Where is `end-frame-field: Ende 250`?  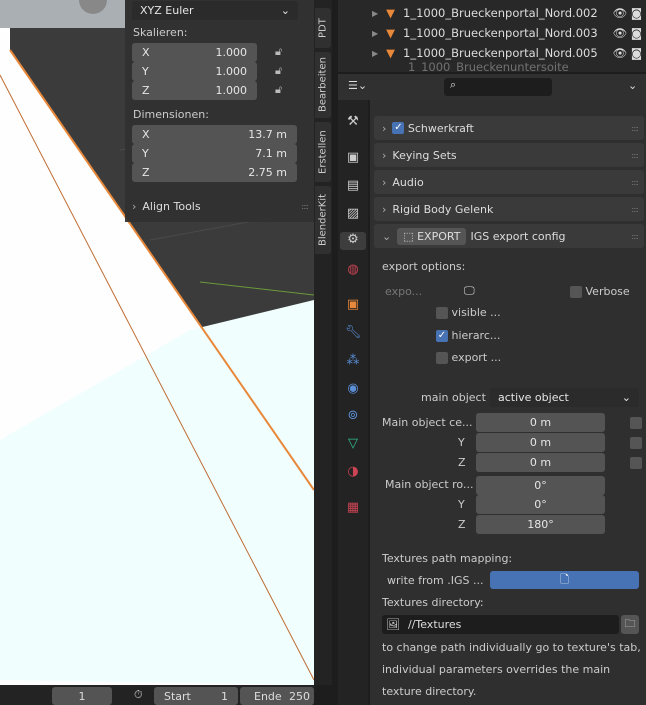 end-frame-field: Ende 250 is located at coordinates (277, 696).